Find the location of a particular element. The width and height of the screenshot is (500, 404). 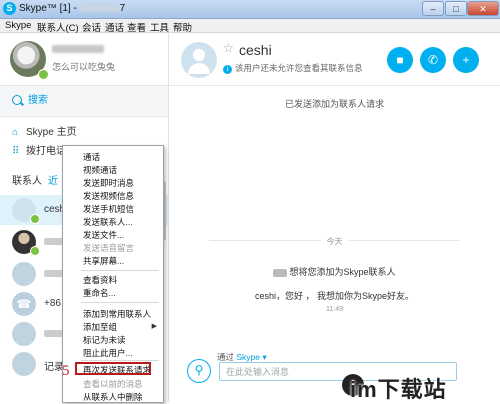

favorite-star-icon: ☆ is located at coordinates (228, 48).